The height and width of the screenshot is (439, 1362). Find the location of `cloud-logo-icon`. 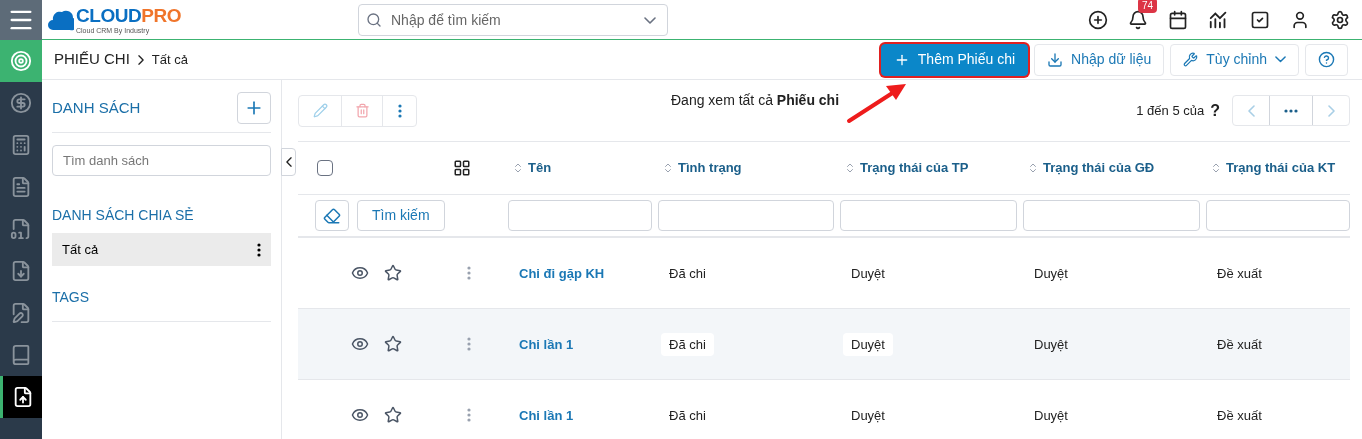

cloud-logo-icon is located at coordinates (61, 19).